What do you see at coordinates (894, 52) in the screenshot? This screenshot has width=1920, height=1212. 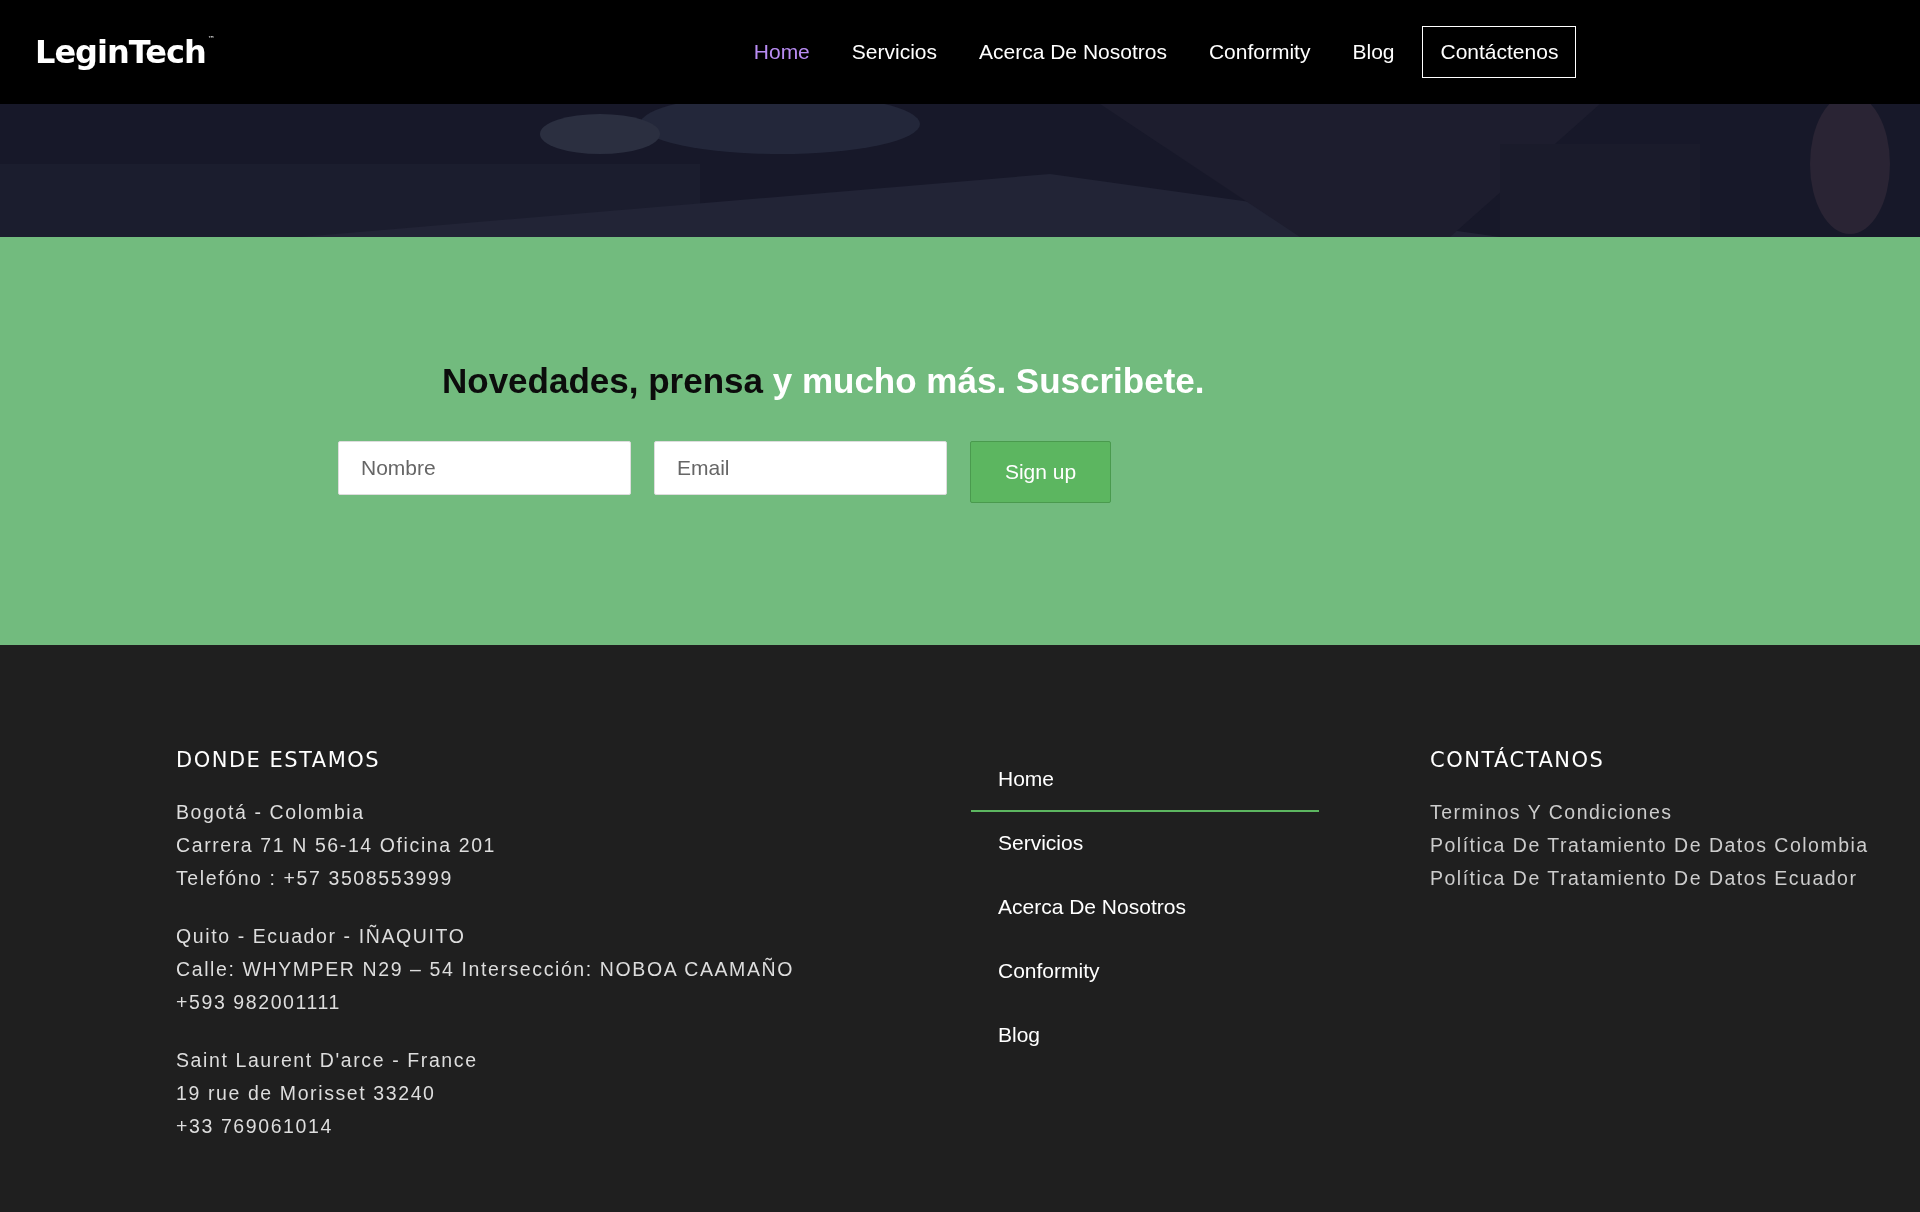 I see `nav-link: Servicios` at bounding box center [894, 52].